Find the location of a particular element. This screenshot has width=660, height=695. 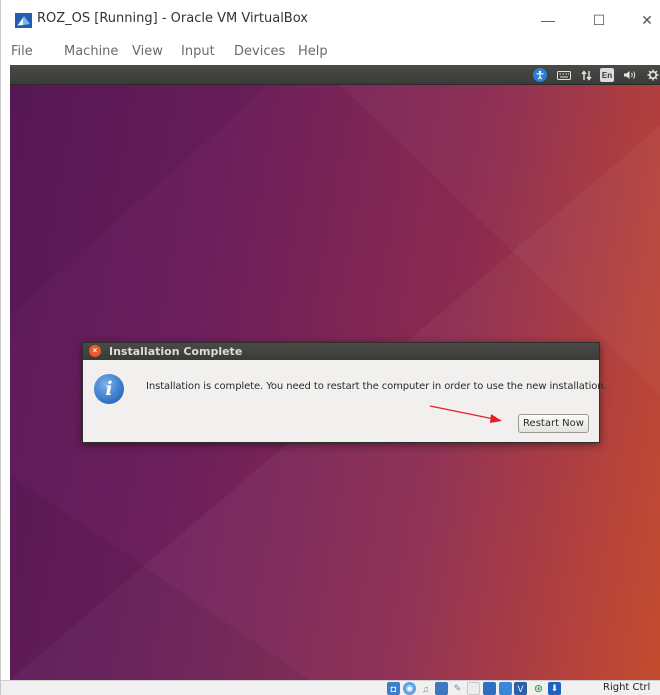

menu-input: Input is located at coordinates (198, 51).